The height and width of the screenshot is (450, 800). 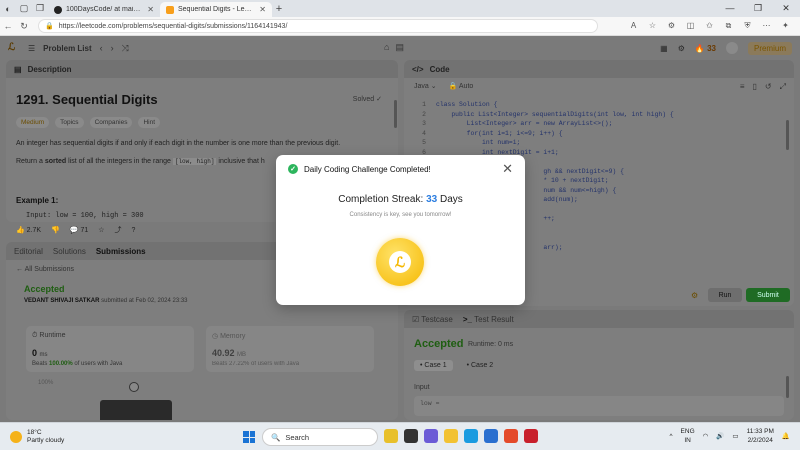 What do you see at coordinates (451, 436) in the screenshot?
I see `file-explorer-icon` at bounding box center [451, 436].